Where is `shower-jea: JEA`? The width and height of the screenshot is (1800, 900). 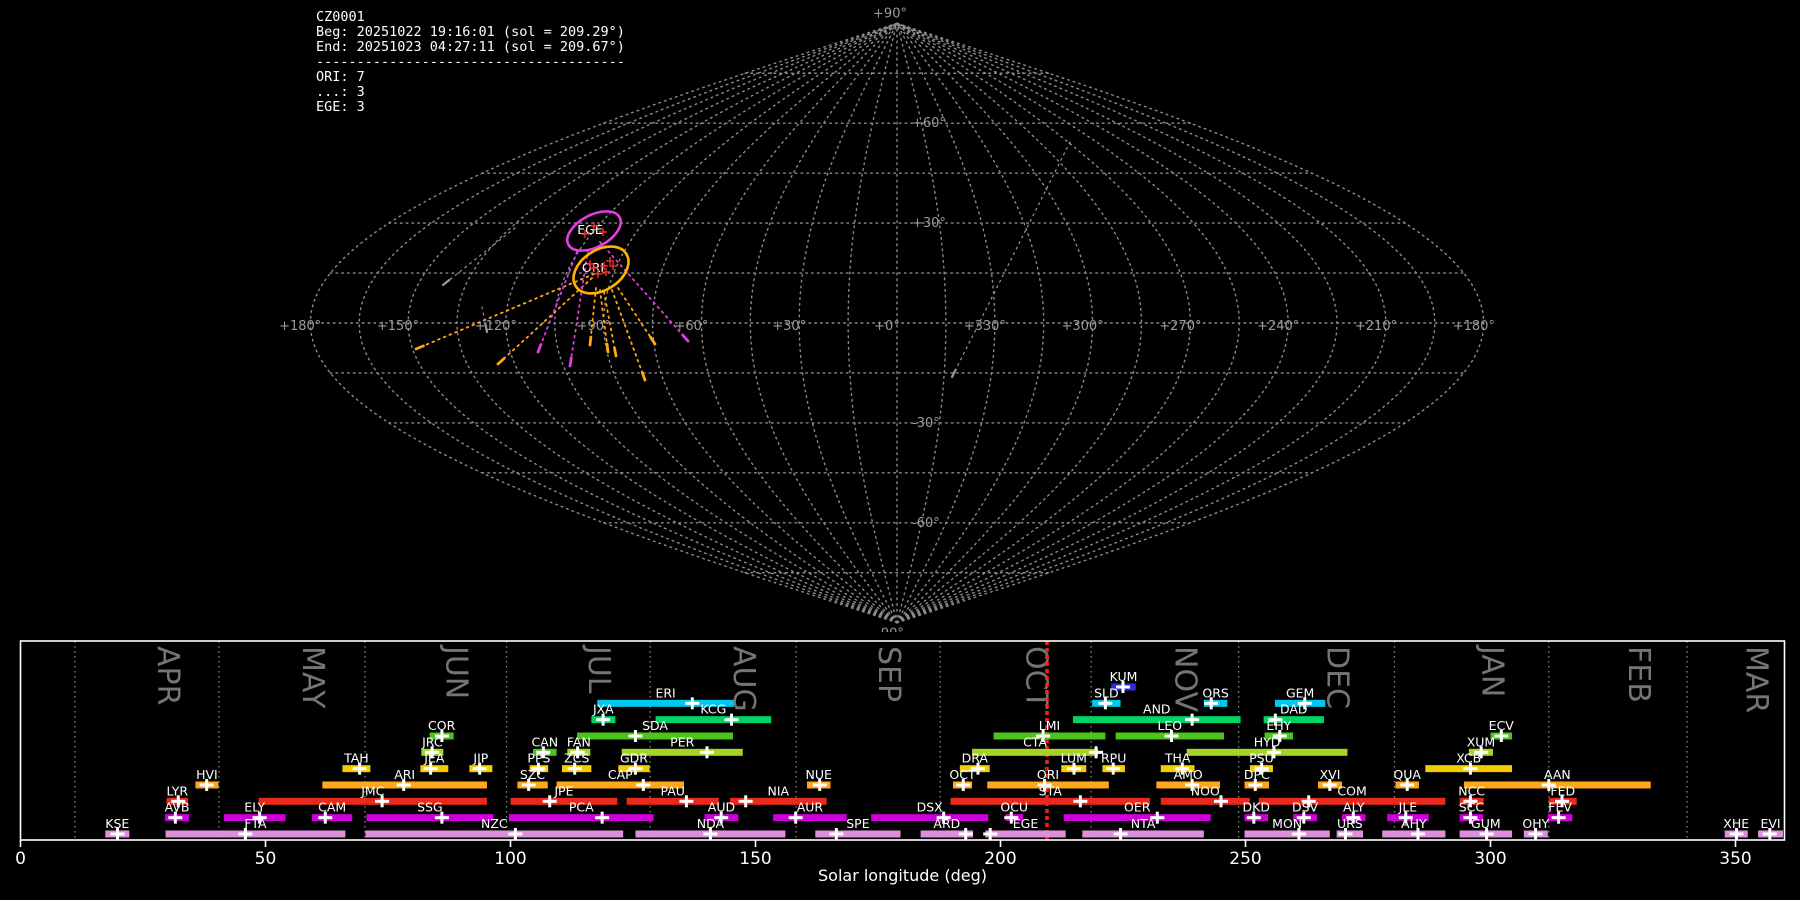
shower-jea: JEA is located at coordinates (434, 763).